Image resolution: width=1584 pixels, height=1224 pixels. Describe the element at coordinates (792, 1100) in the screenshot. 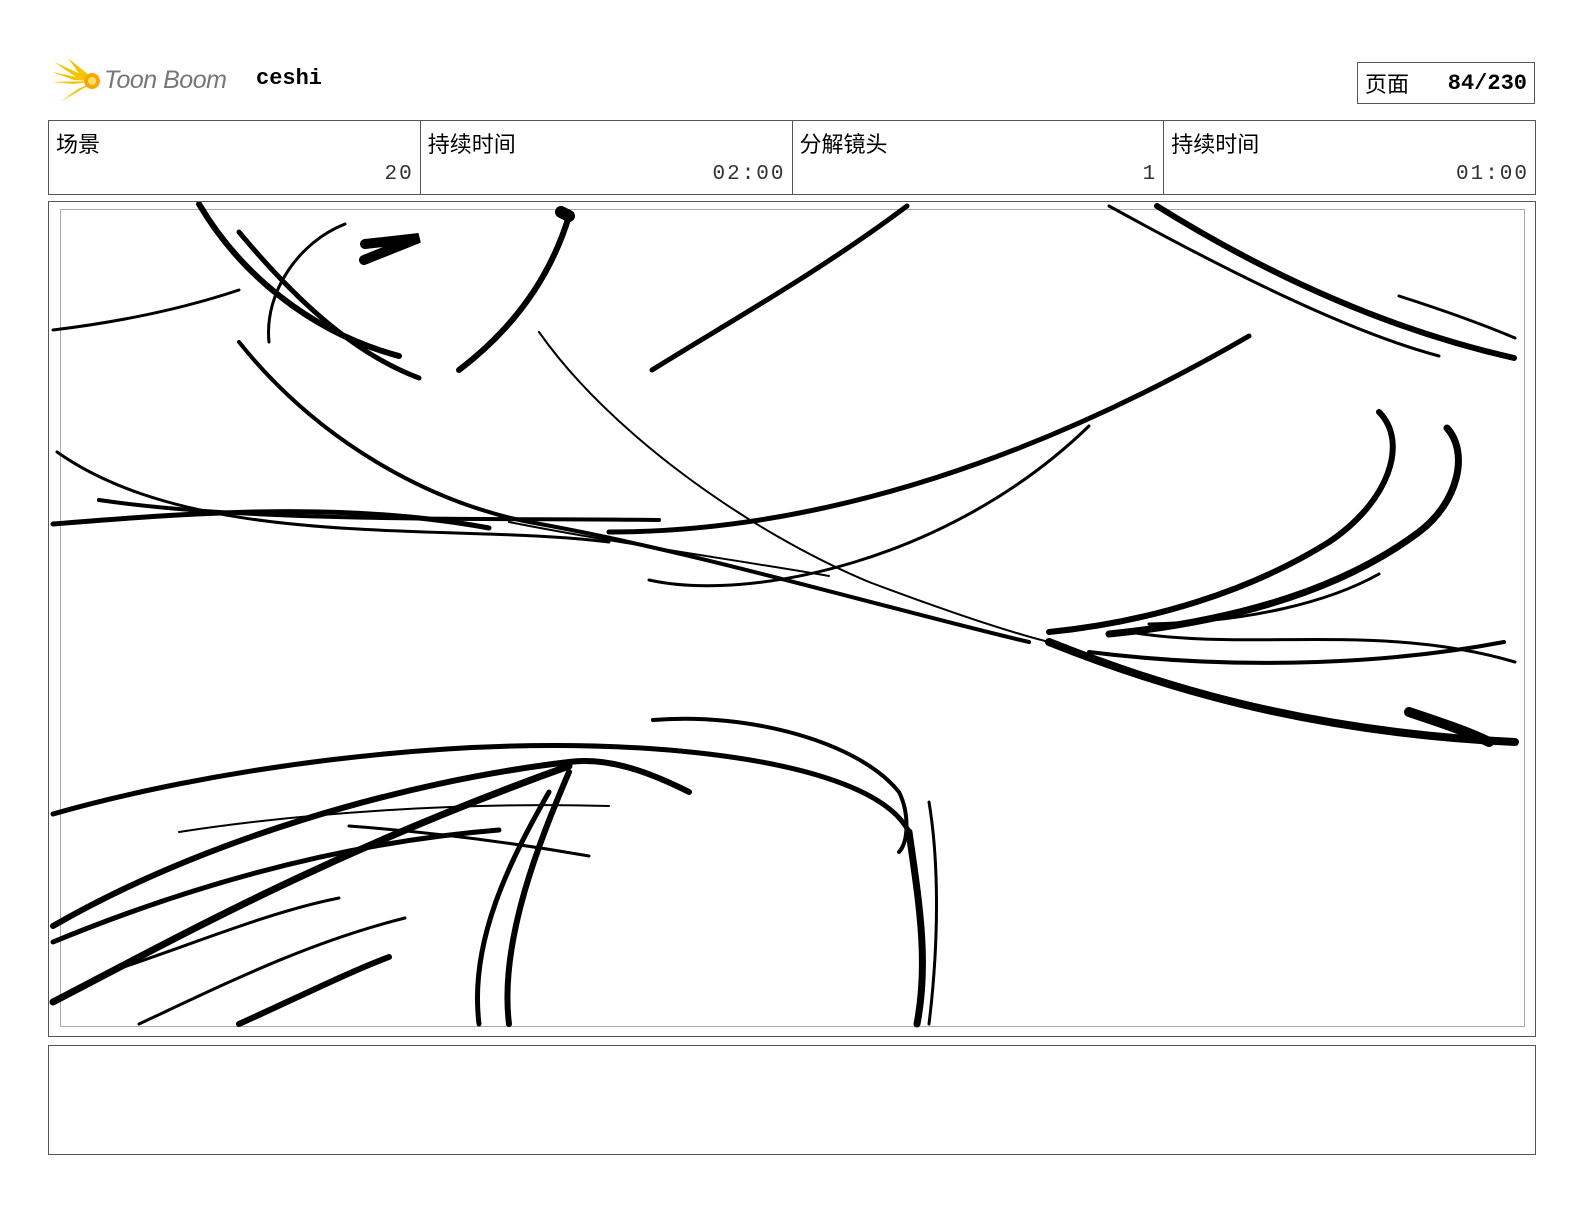

I see `notes-box` at that location.